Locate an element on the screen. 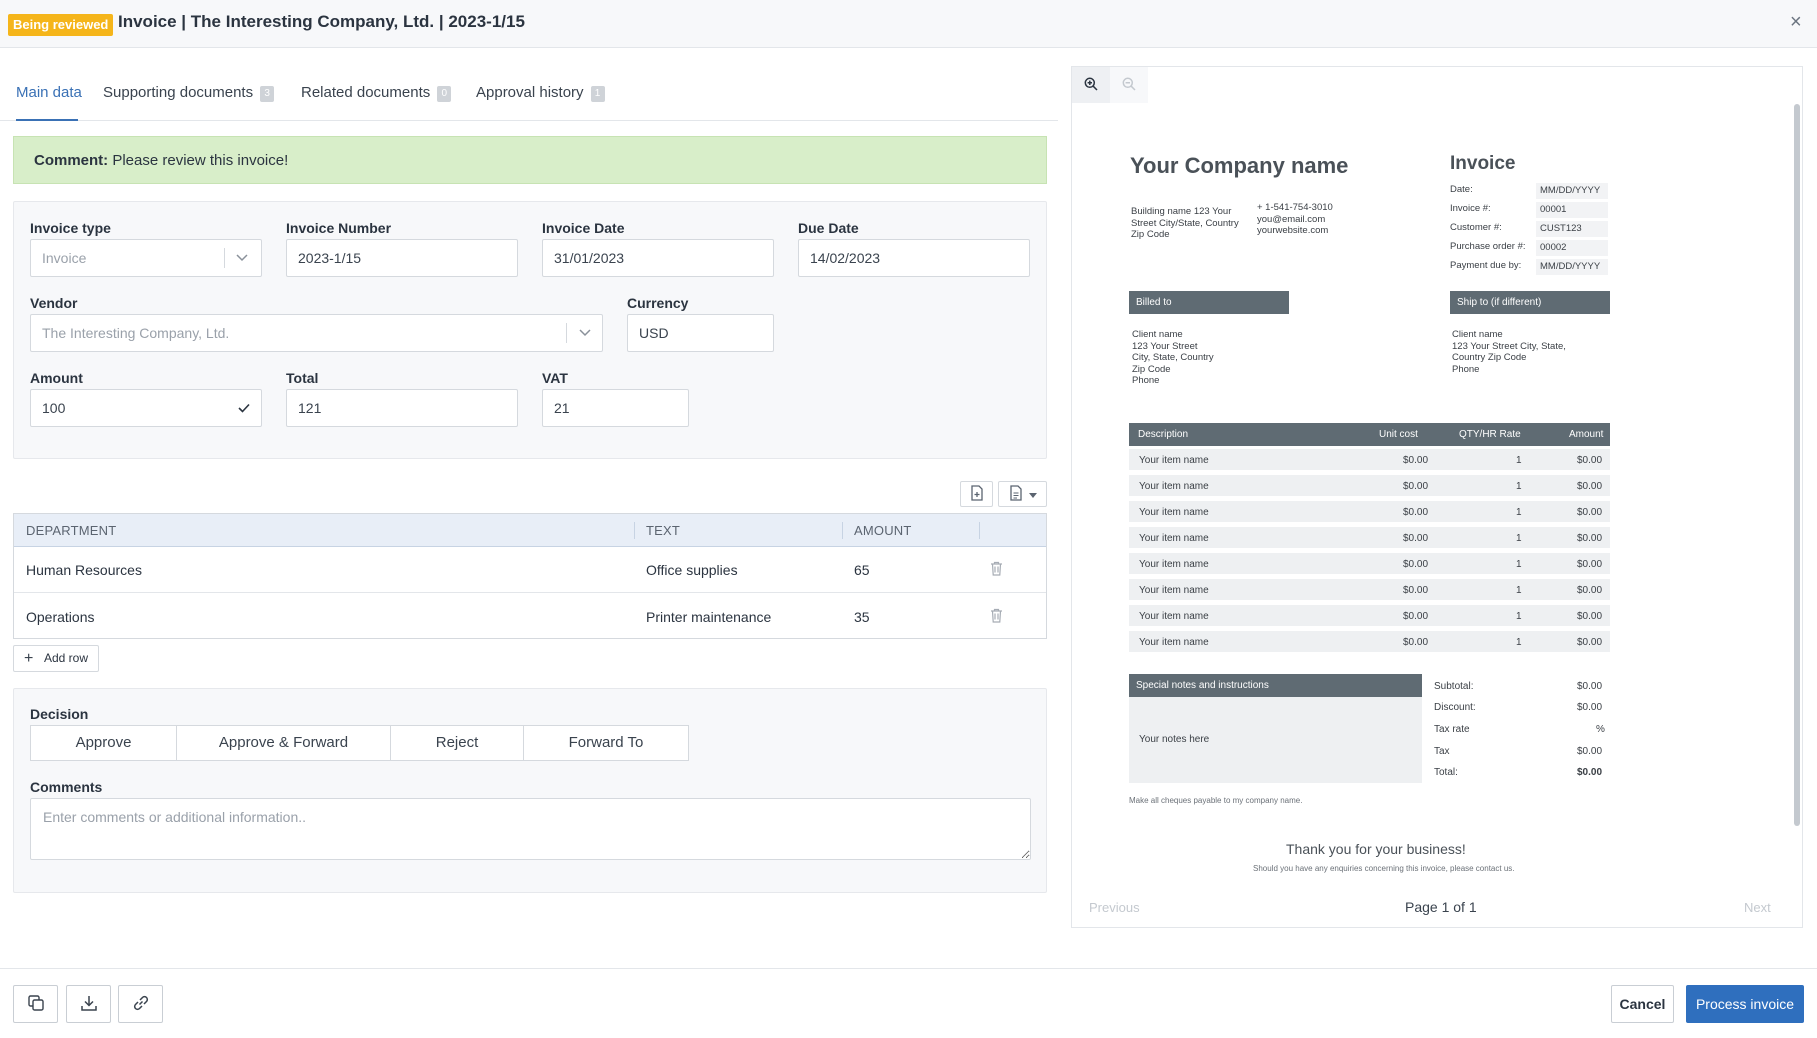 This screenshot has height=1038, width=1817. pdf-meta-value: 00002 is located at coordinates (1572, 248).